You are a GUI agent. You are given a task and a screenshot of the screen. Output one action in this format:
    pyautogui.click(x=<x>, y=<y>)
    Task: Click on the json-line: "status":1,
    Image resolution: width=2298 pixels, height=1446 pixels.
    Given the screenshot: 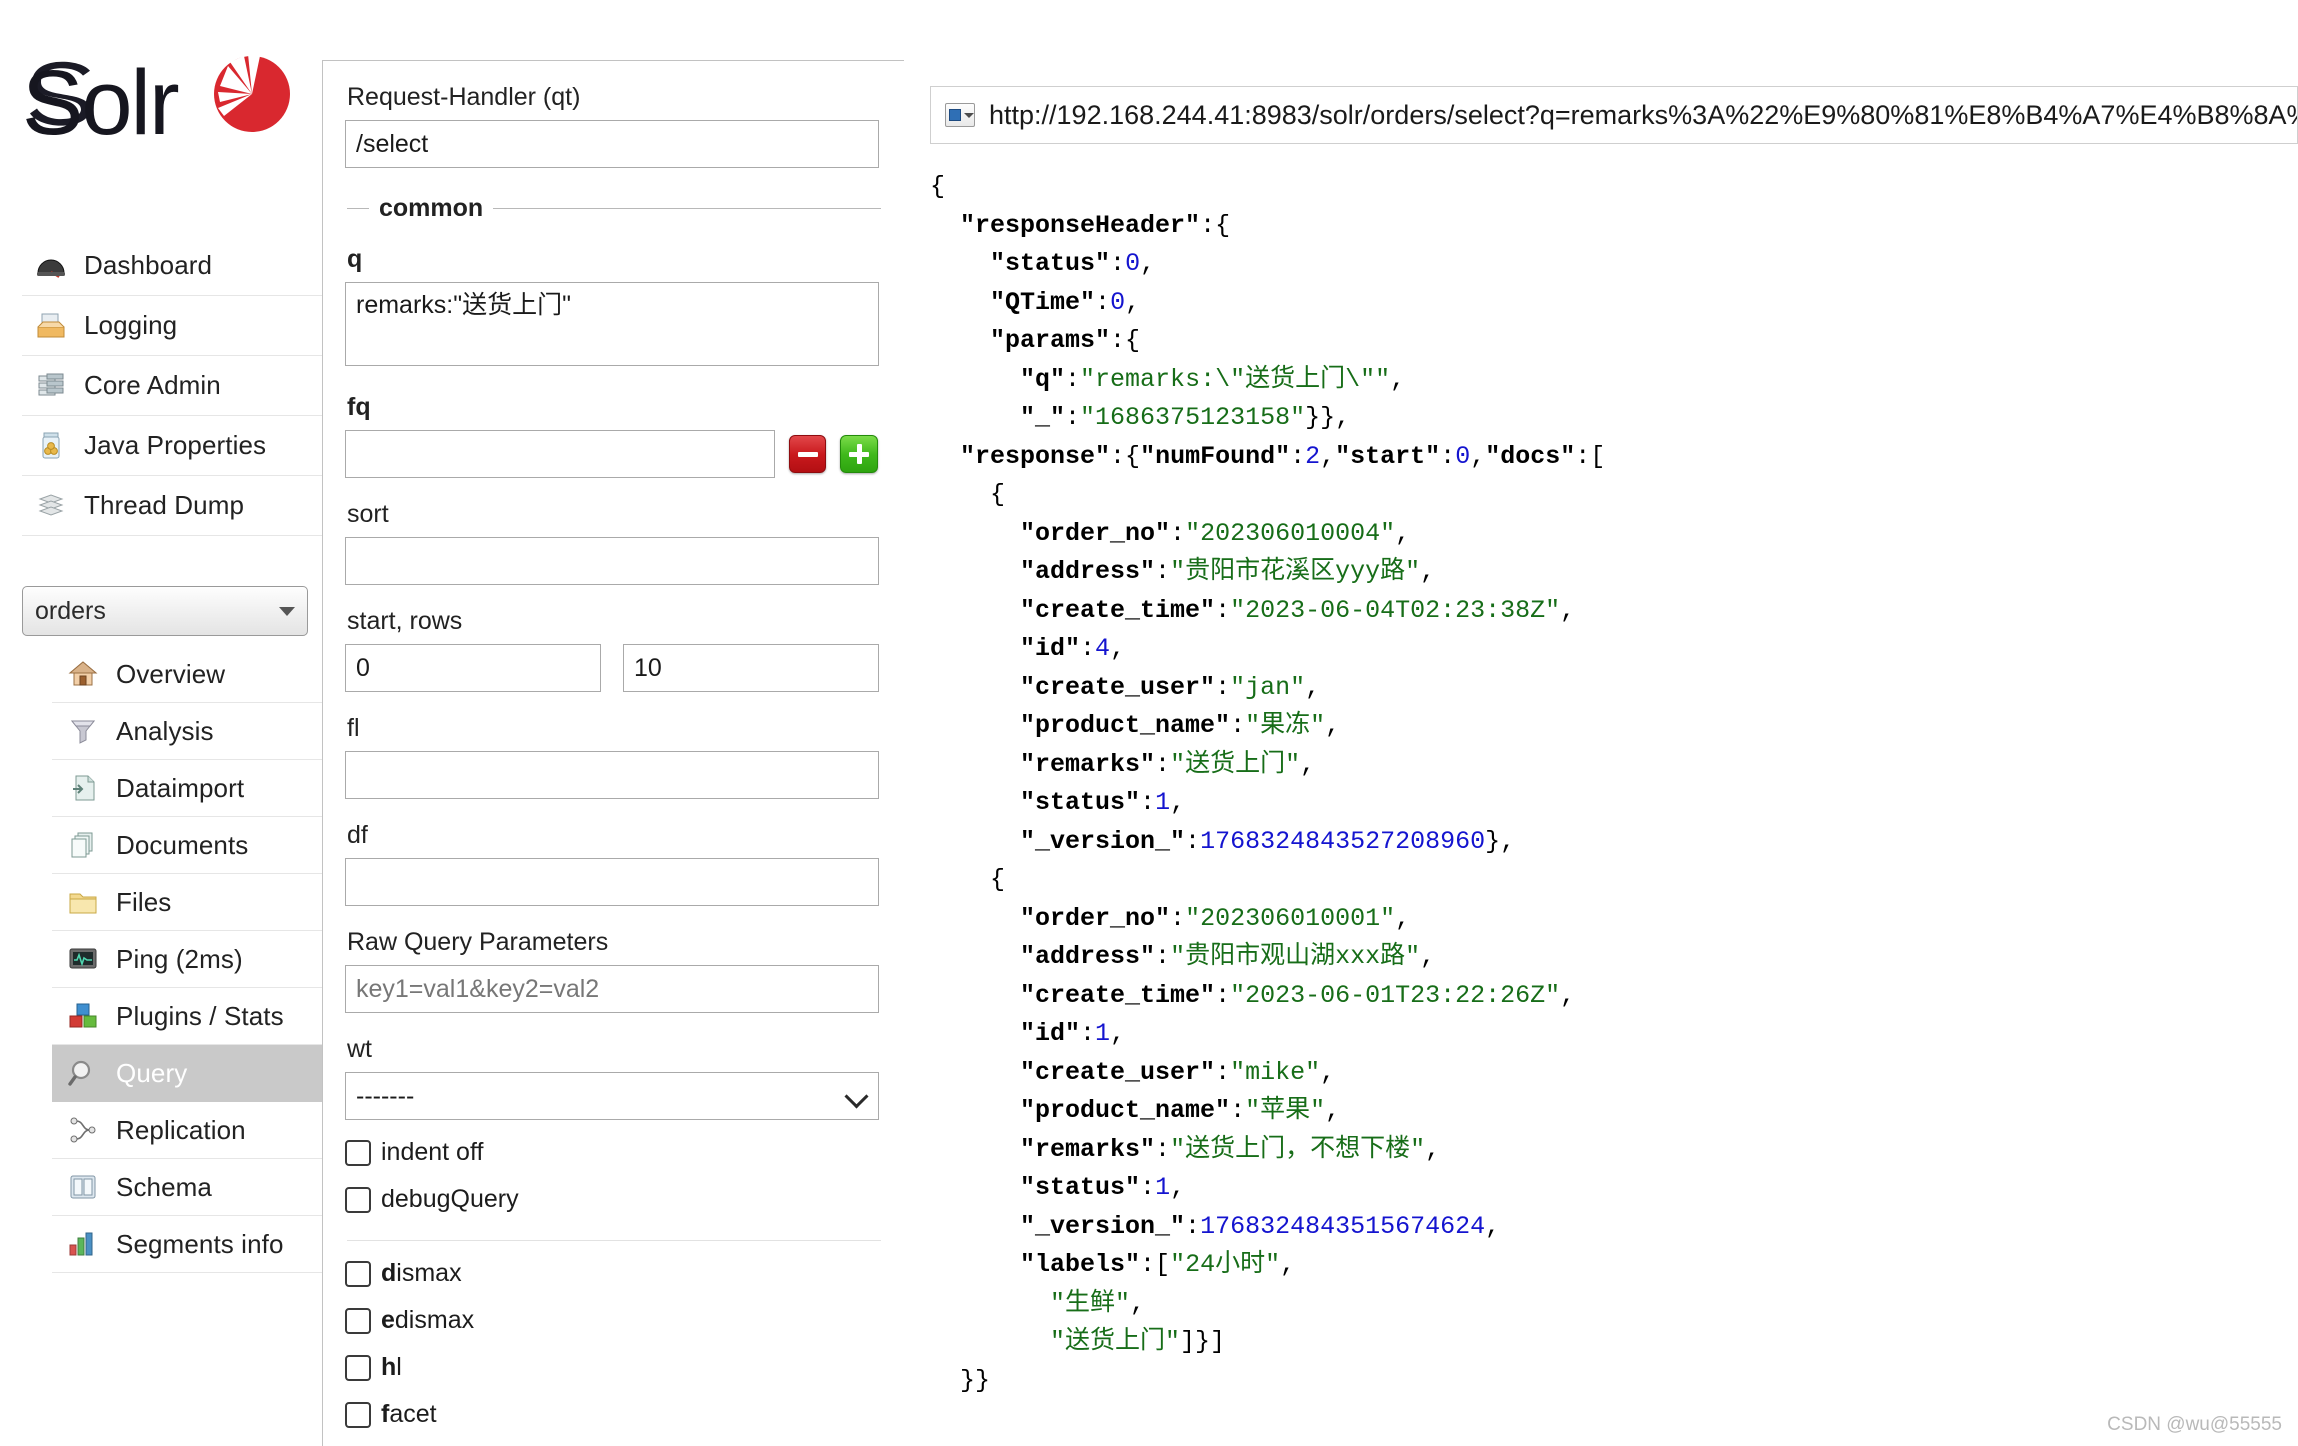 What is the action you would take?
    pyautogui.click(x=1103, y=1187)
    